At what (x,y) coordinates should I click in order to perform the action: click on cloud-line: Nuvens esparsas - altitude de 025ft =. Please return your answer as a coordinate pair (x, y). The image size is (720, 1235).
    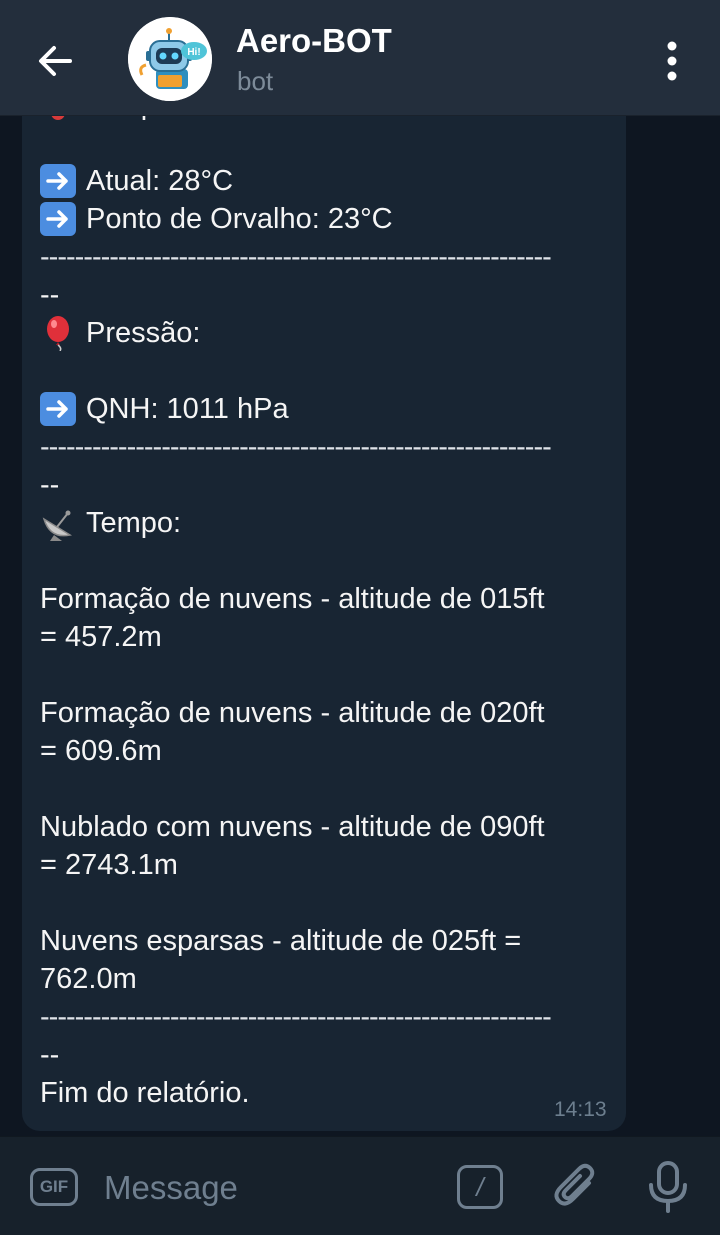
    Looking at the image, I should click on (281, 941).